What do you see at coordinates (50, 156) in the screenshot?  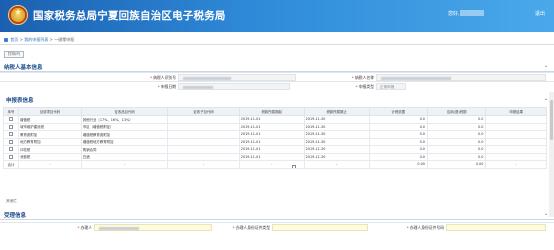 I see `cell: 消费税` at bounding box center [50, 156].